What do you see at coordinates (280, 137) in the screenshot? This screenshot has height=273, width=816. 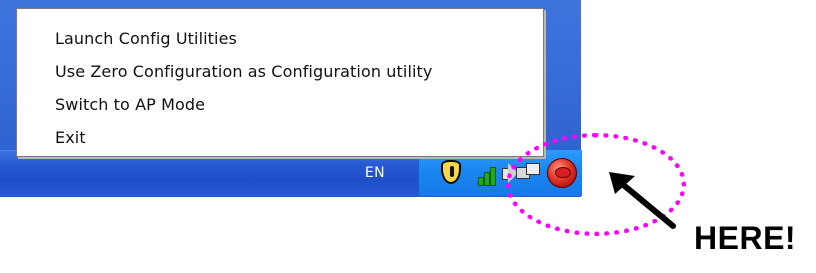 I see `menu-item-exit: Exit` at bounding box center [280, 137].